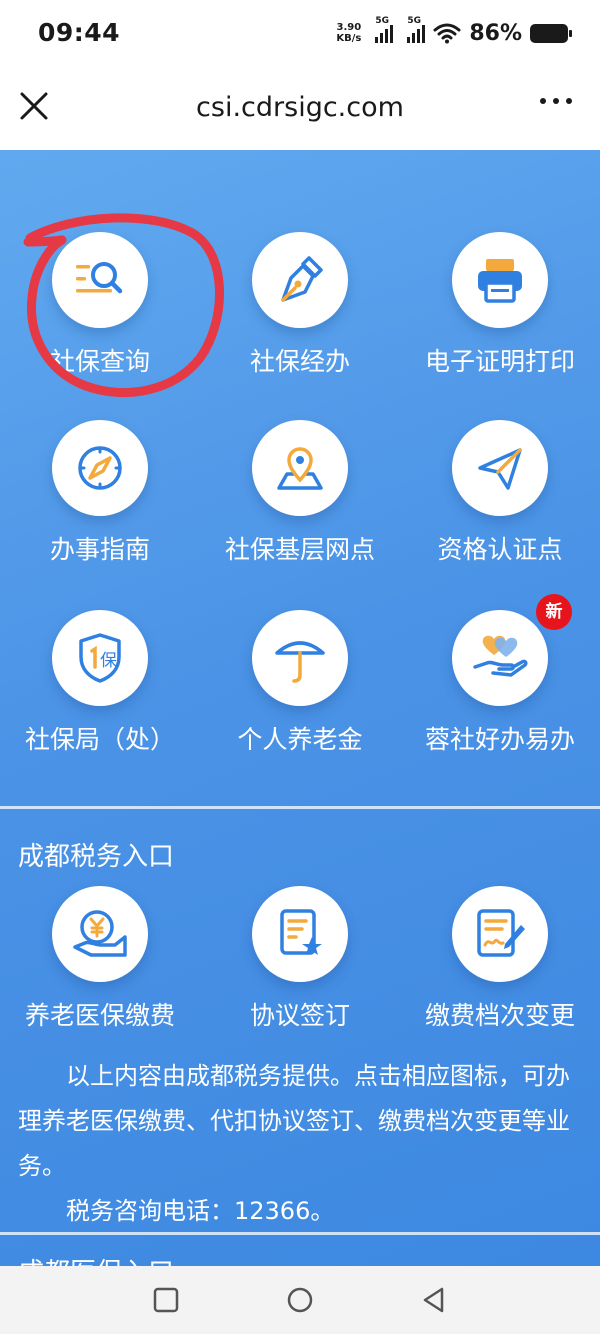 Image resolution: width=600 pixels, height=1334 pixels. Describe the element at coordinates (499, 361) in the screenshot. I see `service-label: 电子证明打印` at that location.